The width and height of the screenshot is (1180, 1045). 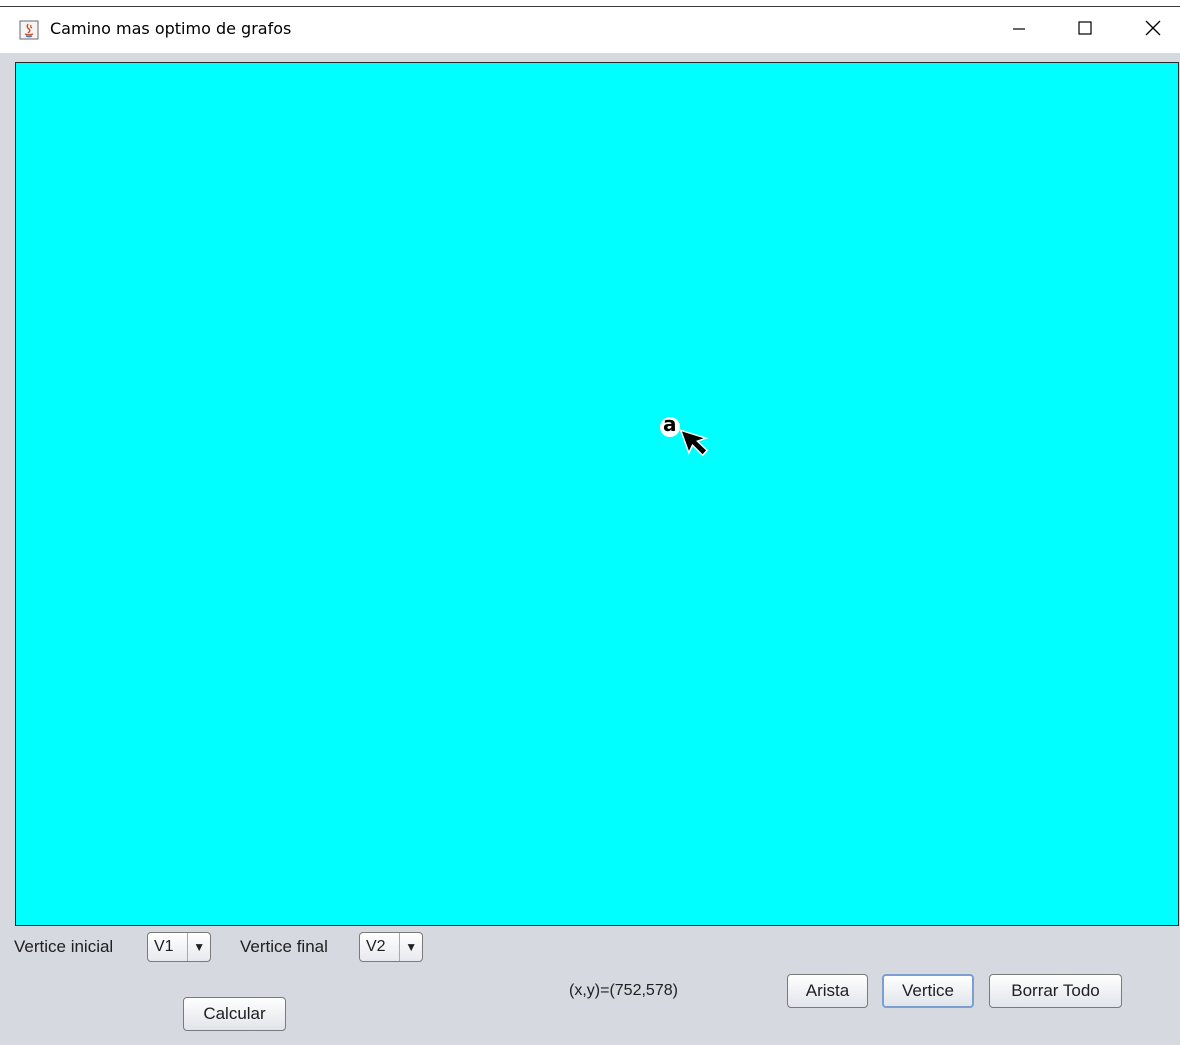 What do you see at coordinates (1055, 991) in the screenshot?
I see `borrar-todo-button: Borrar Todo` at bounding box center [1055, 991].